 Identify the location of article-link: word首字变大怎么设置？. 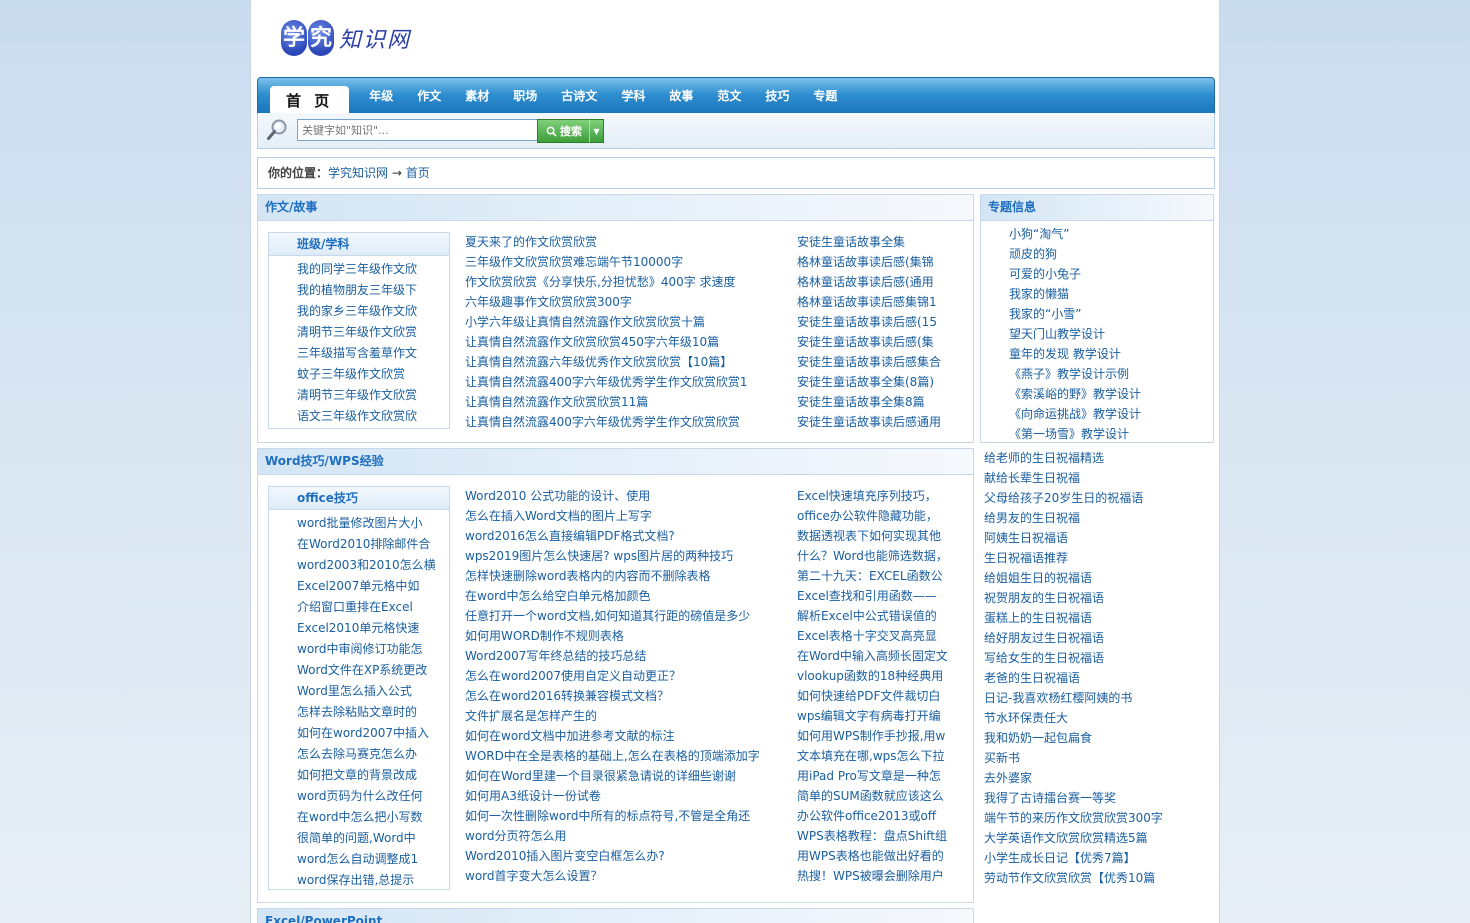
(625, 876).